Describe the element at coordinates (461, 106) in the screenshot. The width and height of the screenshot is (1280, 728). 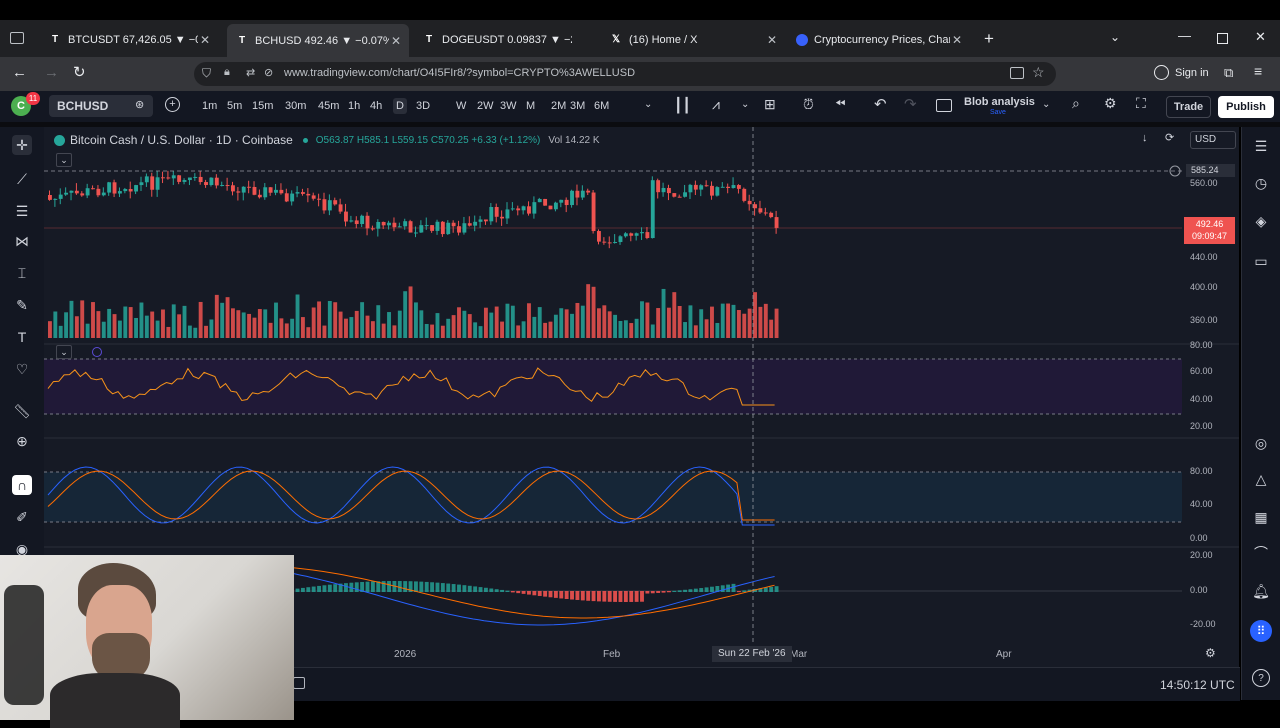
I see `timeframe-w: W` at that location.